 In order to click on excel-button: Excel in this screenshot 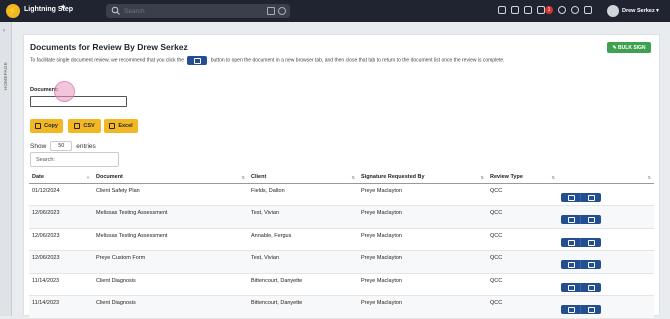, I will do `click(121, 126)`.